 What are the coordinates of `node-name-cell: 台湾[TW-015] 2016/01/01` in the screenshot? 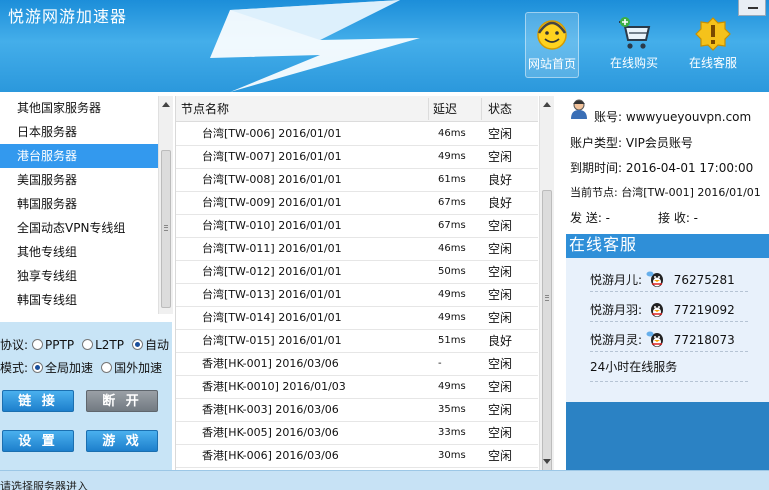 It's located at (272, 340).